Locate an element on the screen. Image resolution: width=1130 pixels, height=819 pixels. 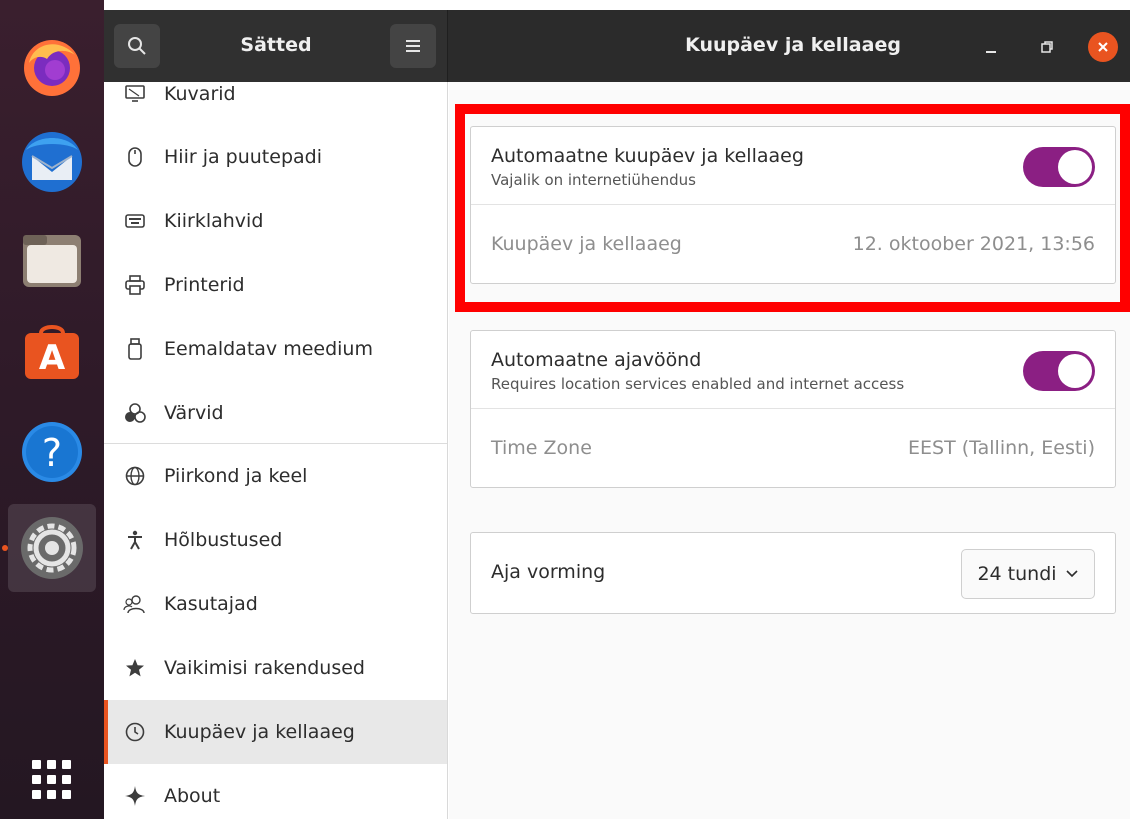
auto-datetime-subtitle: Vajalik on internetiühendus is located at coordinates (593, 180).